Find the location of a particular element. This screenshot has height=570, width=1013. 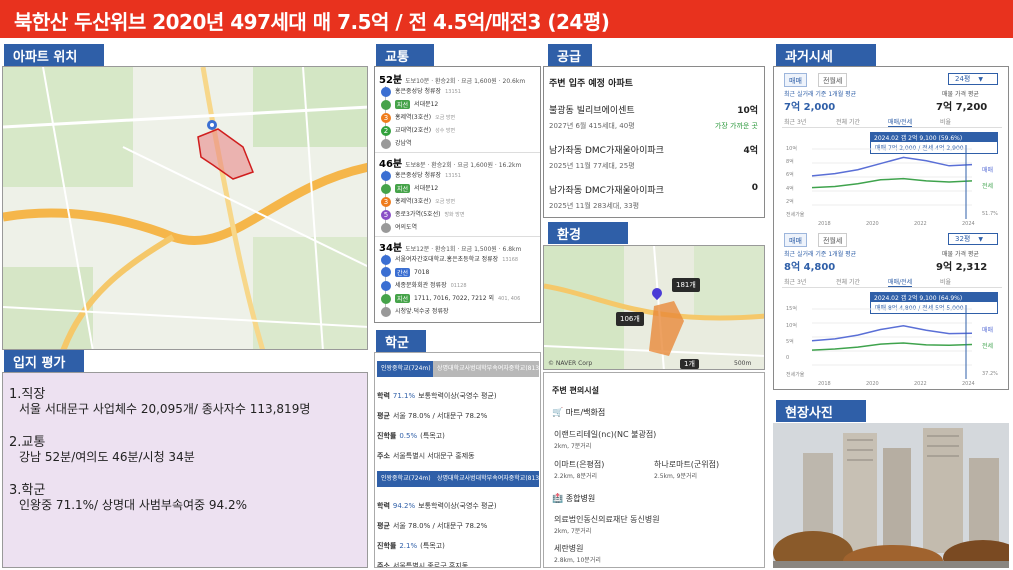

stat-desc: (특목고) is located at coordinates (432, 546).